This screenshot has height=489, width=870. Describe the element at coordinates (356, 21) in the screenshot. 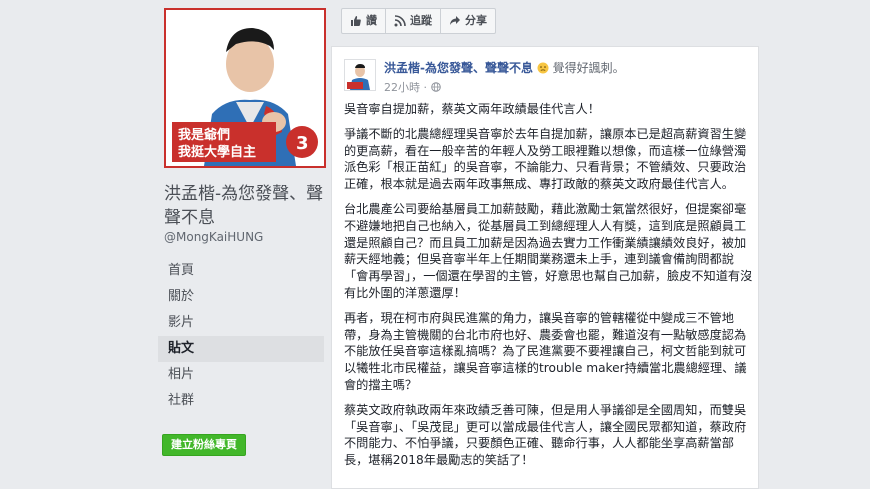

I see `thumbs-up-icon` at that location.